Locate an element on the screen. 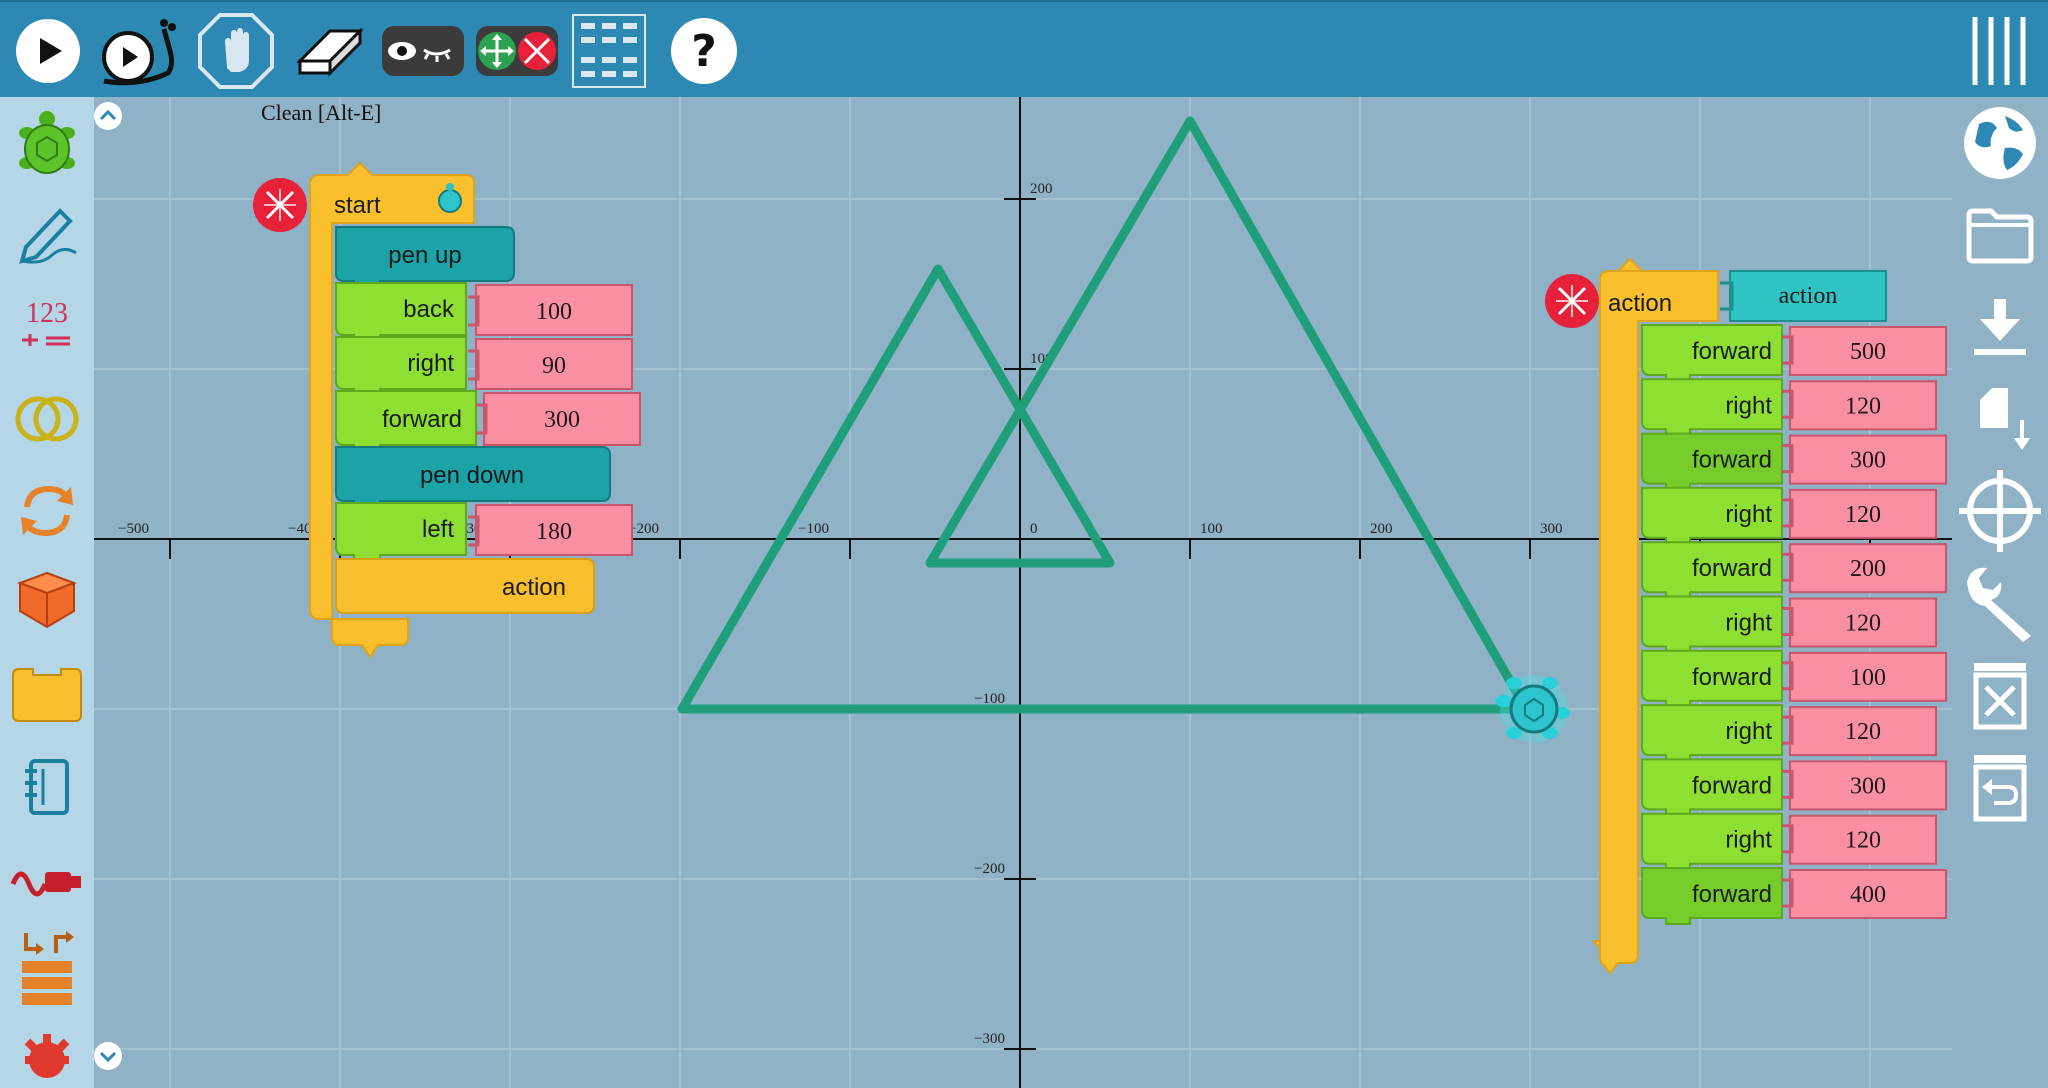 The height and width of the screenshot is (1088, 2048). save-project-button is located at coordinates (2000, 327).